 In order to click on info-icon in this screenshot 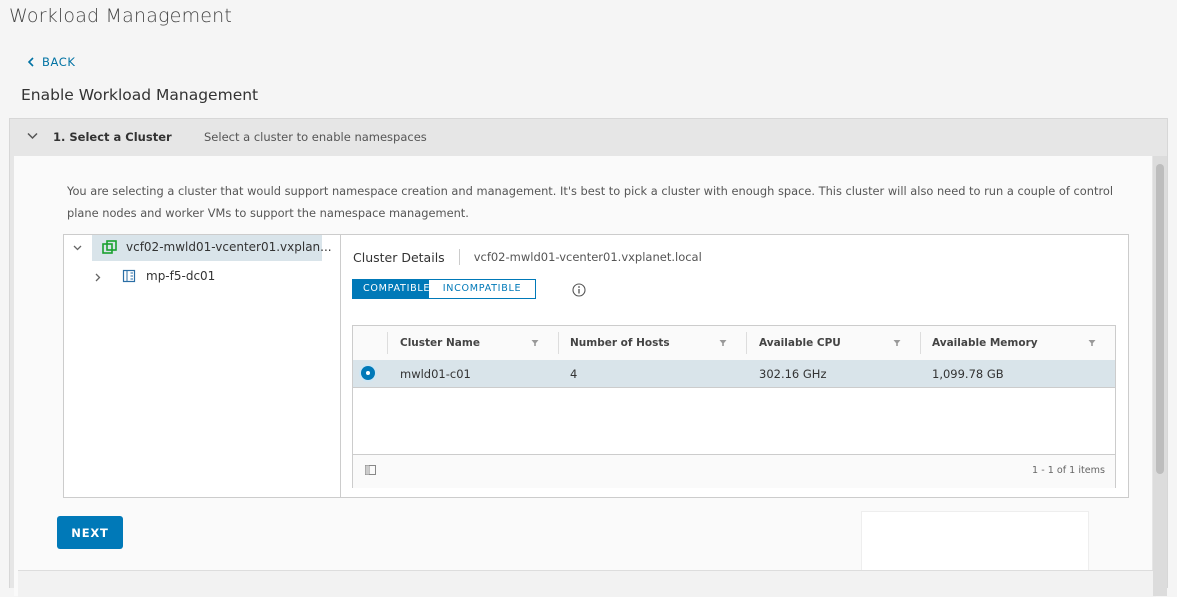, I will do `click(579, 290)`.